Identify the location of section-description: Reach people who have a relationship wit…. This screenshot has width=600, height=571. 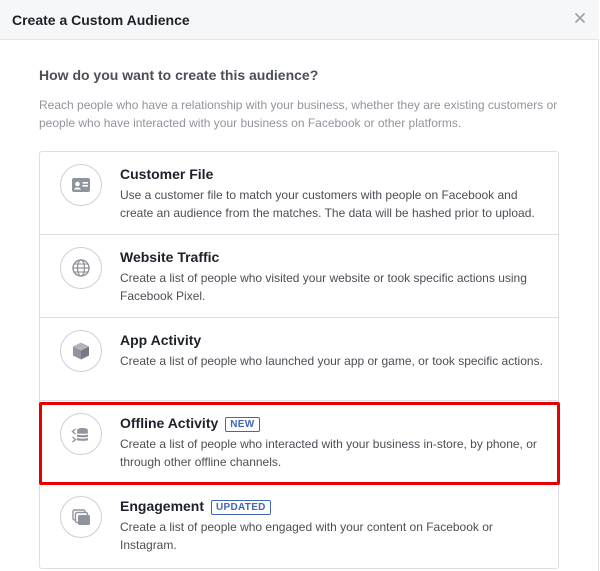
(298, 114).